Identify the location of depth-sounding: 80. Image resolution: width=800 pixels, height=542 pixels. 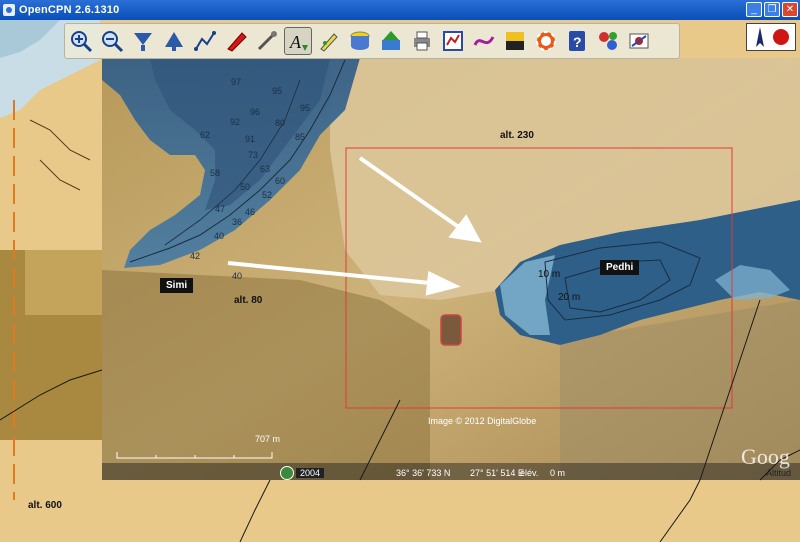
(280, 123).